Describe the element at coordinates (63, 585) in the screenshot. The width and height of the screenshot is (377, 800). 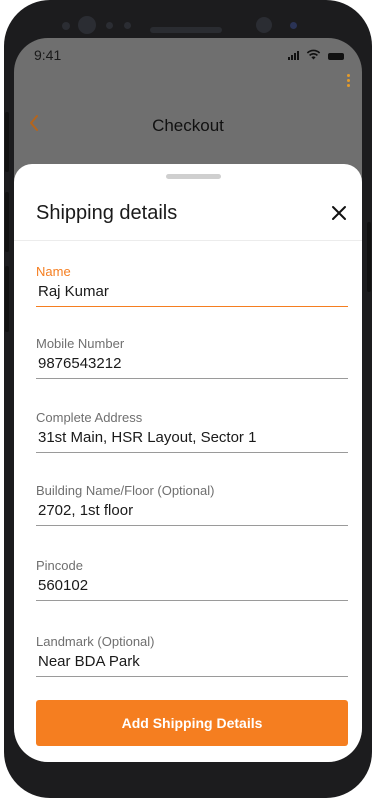
I see `field-value: 560102` at that location.